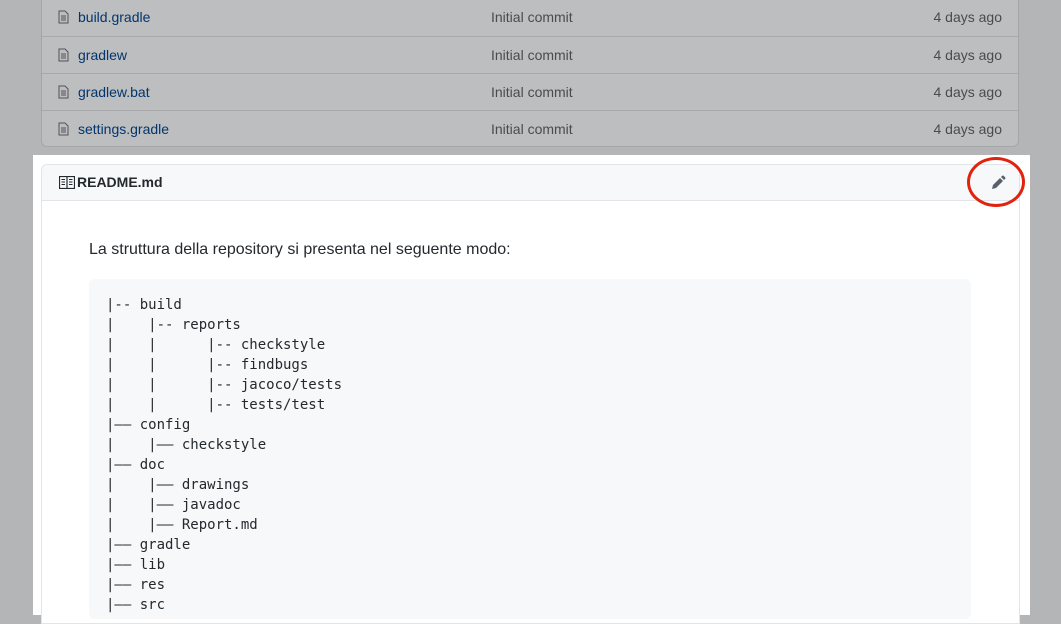  I want to click on file-row: gradlew Initial commit 4 days ago, so click(530, 54).